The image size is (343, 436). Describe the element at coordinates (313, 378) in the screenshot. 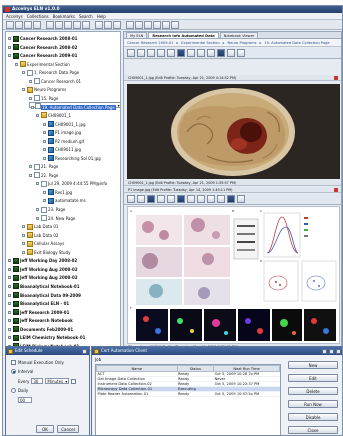

I see `edit-button: Edit` at that location.